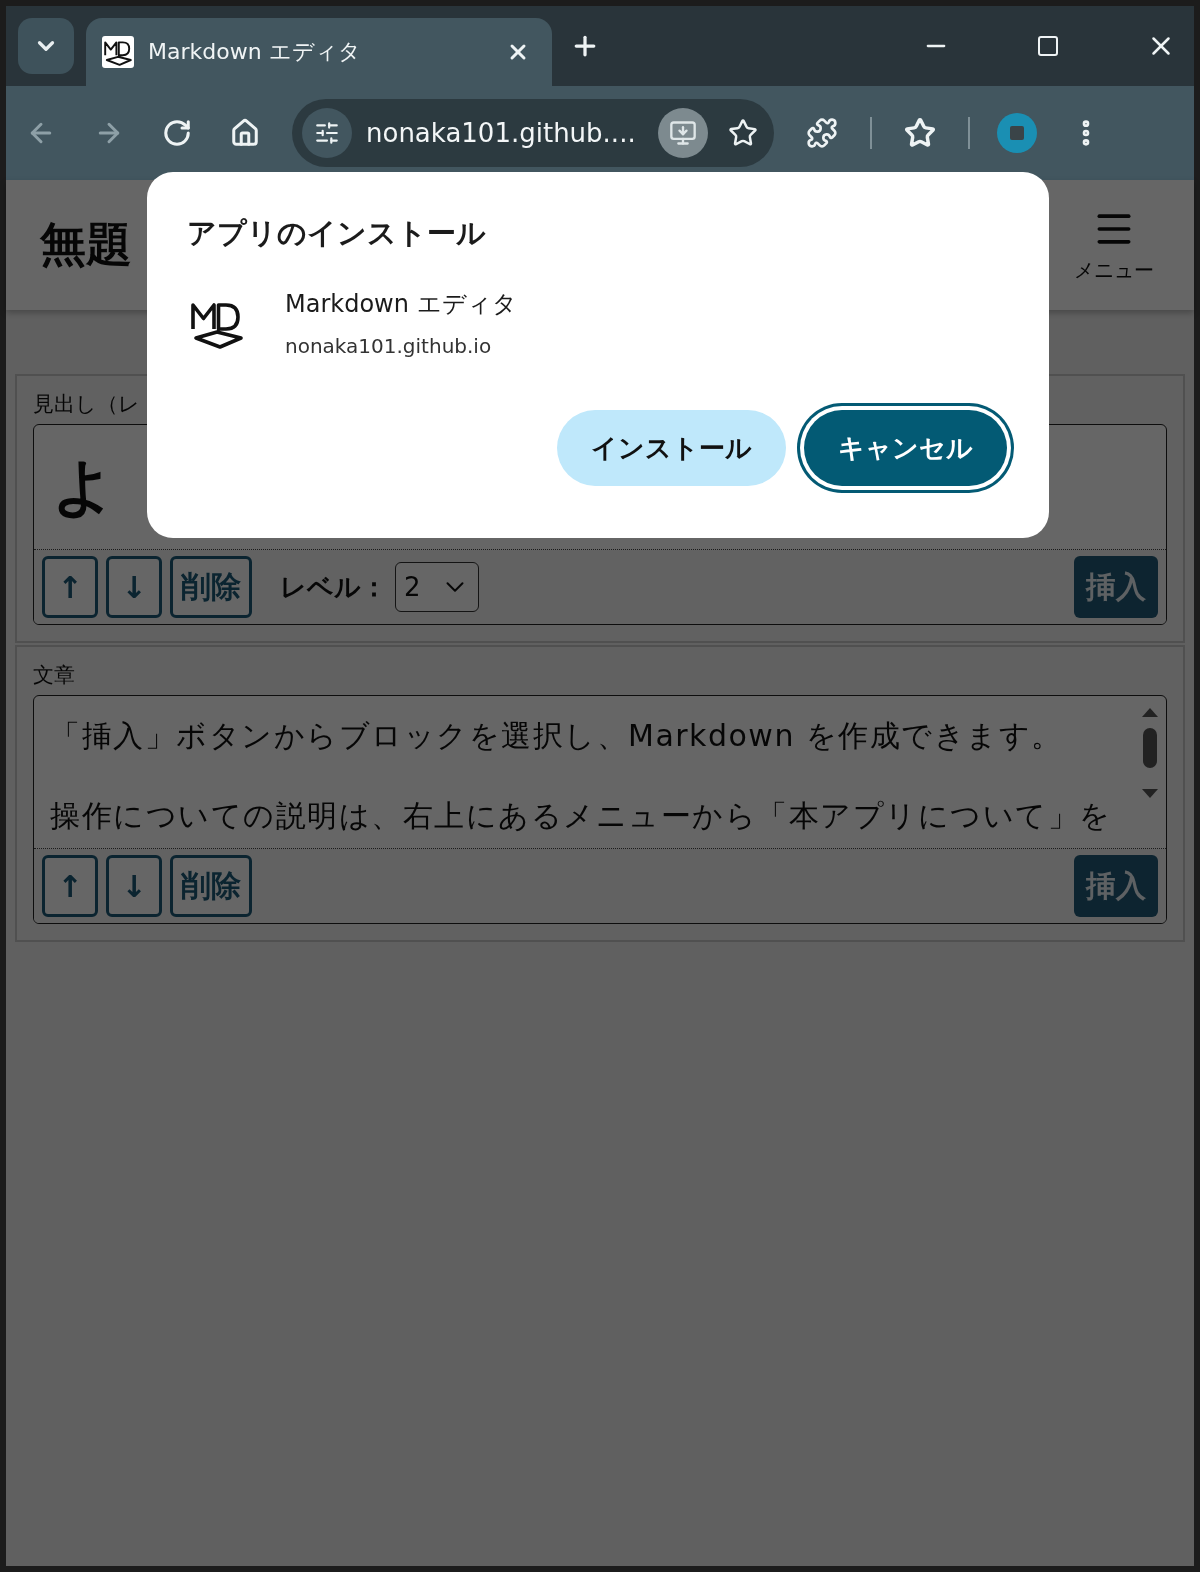  What do you see at coordinates (1114, 245) in the screenshot?
I see `menu-button: メニュー` at bounding box center [1114, 245].